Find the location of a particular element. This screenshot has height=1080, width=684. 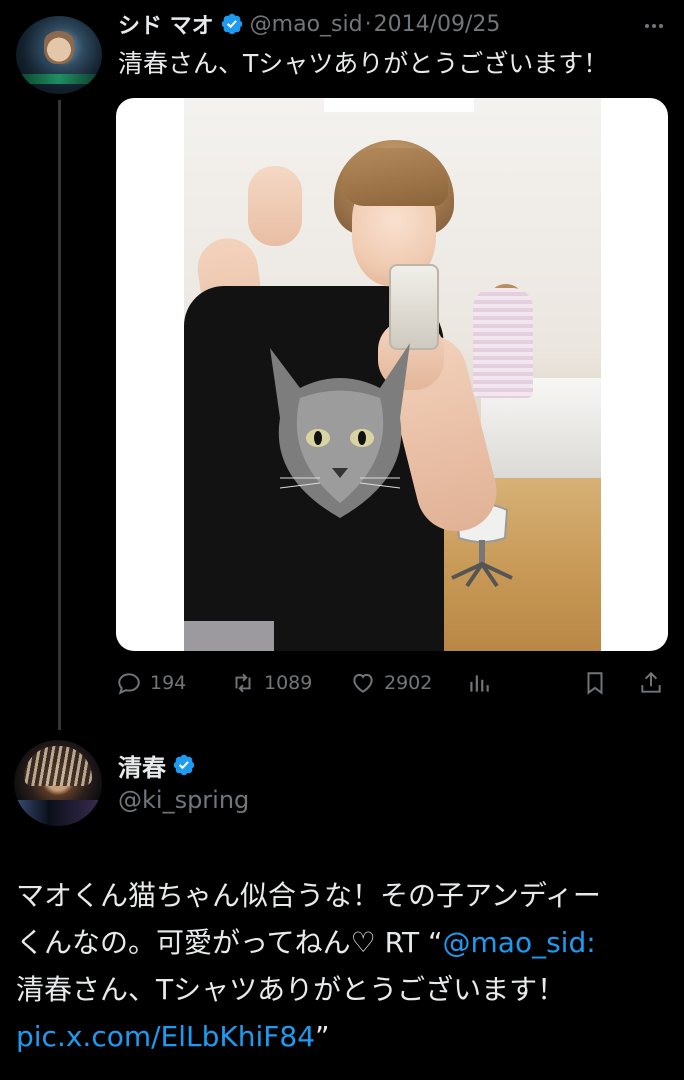

reply-button: 194 is located at coordinates (151, 683).